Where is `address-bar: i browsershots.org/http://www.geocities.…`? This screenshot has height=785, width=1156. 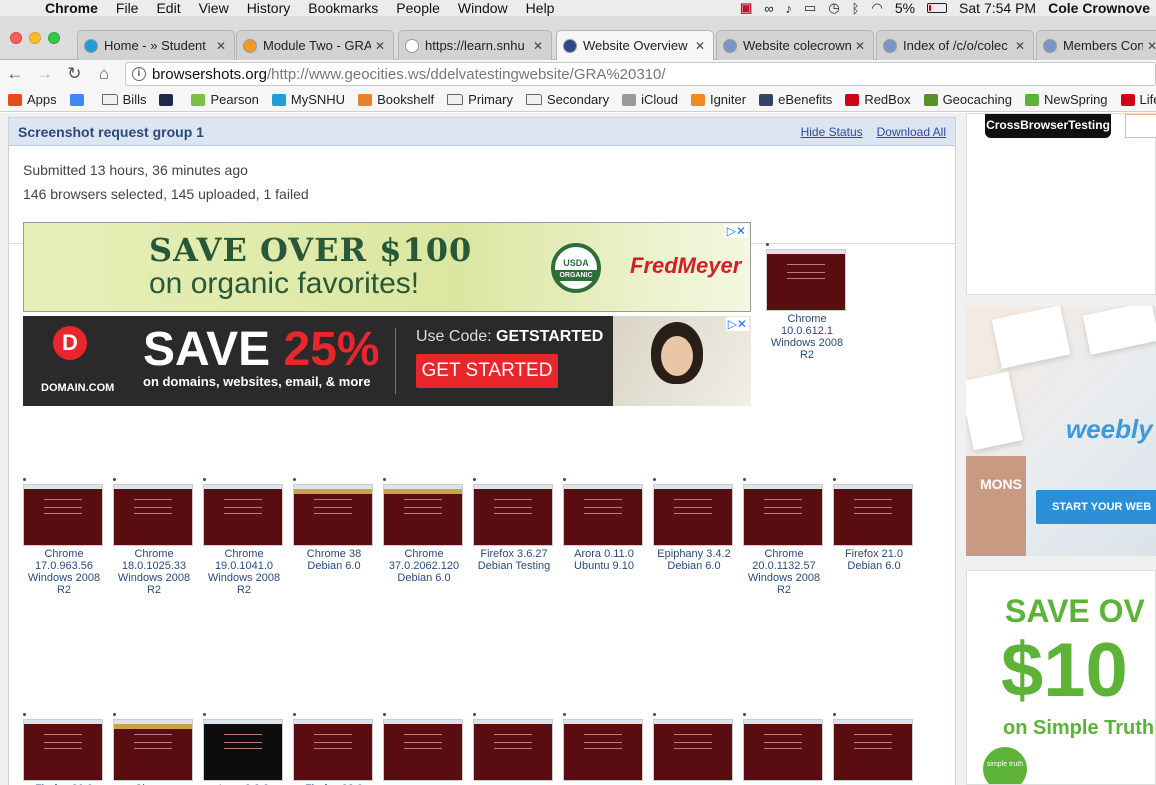 address-bar: i browsershots.org/http://www.geocities.… is located at coordinates (640, 74).